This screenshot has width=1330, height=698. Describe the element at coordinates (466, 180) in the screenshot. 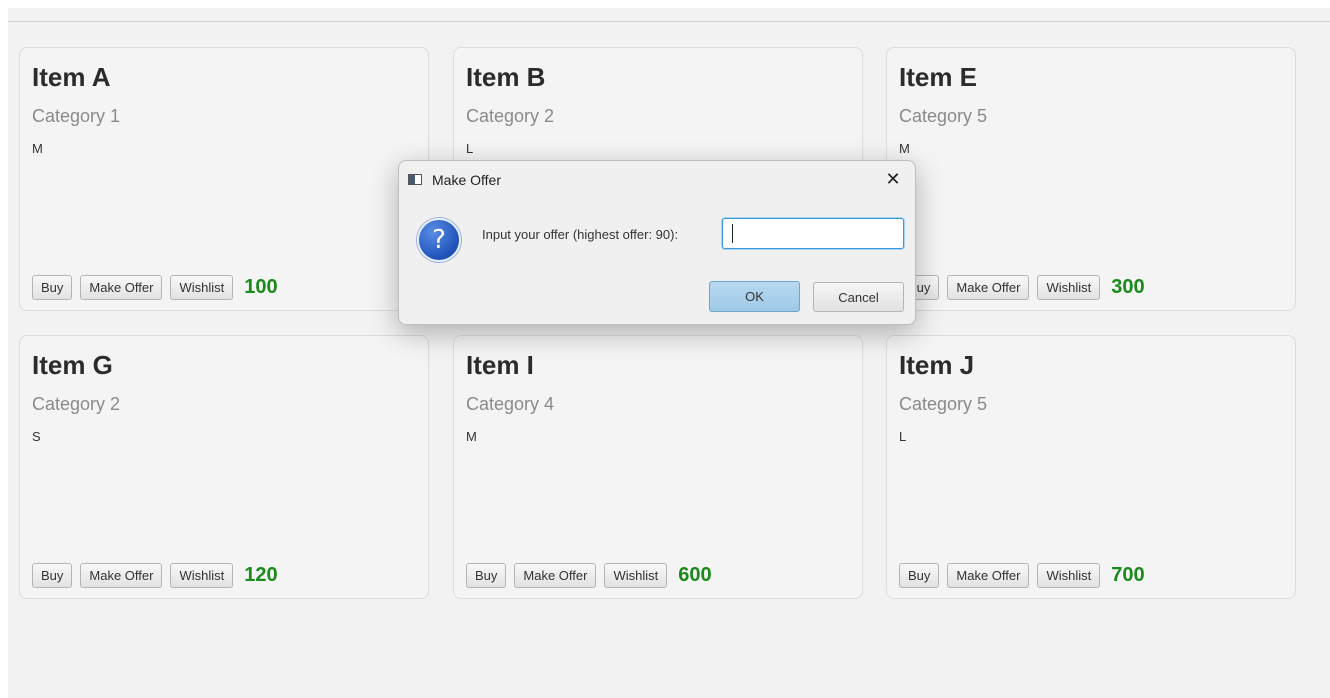

I see `dialog-title: Make Offer` at that location.